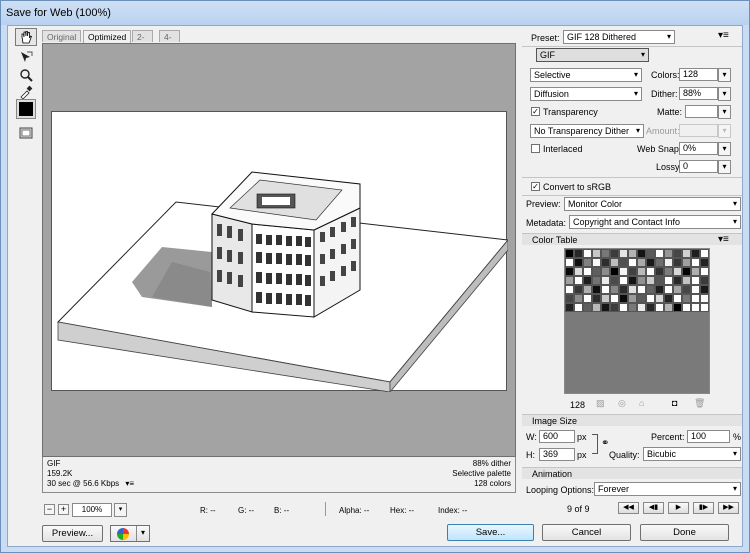 The height and width of the screenshot is (553, 750). I want to click on first-frame-button: ◀◀, so click(628, 508).